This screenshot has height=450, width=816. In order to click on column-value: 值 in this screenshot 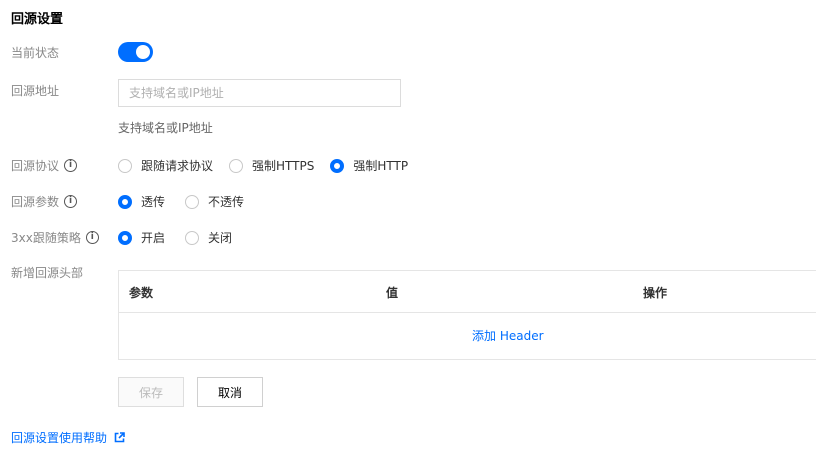, I will do `click(392, 293)`.